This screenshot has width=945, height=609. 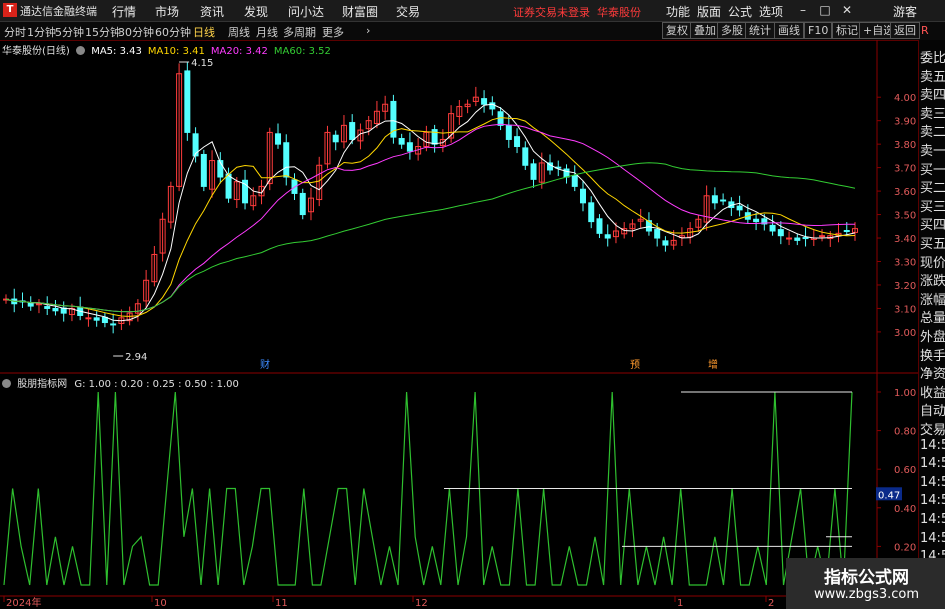 I want to click on indicator-name: 股朋指标网, so click(x=42, y=384).